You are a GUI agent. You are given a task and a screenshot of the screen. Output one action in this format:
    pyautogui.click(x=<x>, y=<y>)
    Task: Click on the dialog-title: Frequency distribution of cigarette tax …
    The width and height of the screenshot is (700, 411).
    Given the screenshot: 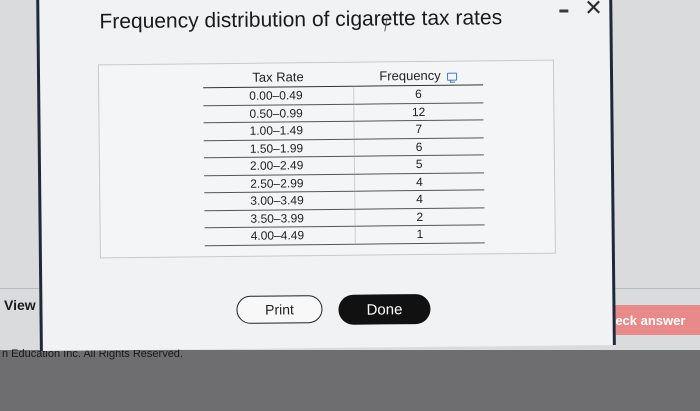 What is the action you would take?
    pyautogui.click(x=301, y=20)
    